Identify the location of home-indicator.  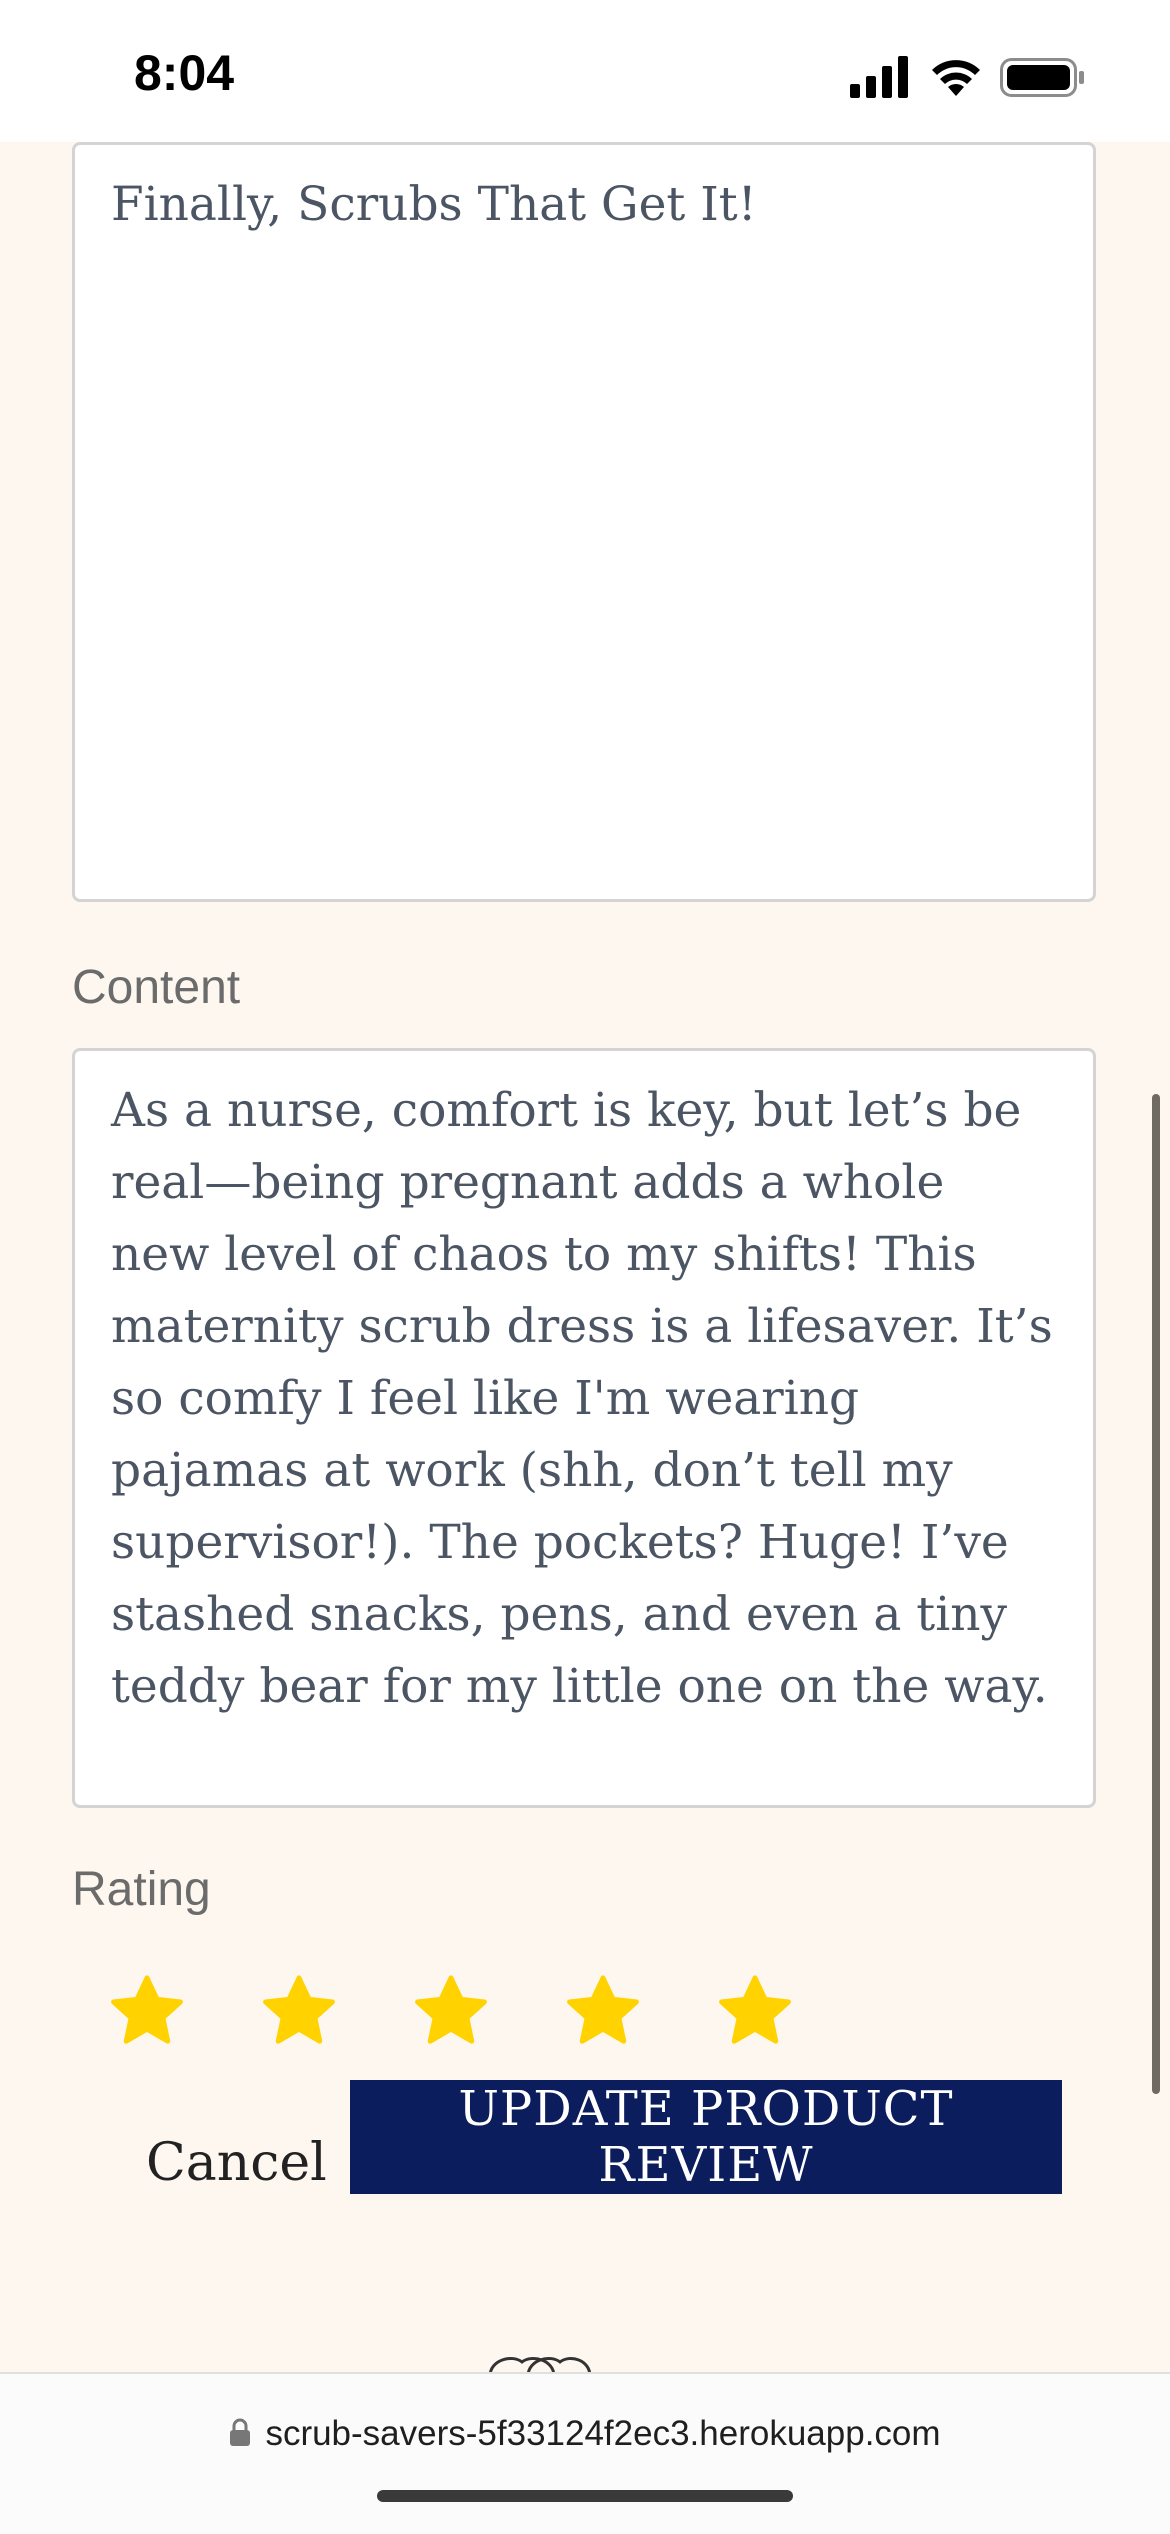
(585, 2496).